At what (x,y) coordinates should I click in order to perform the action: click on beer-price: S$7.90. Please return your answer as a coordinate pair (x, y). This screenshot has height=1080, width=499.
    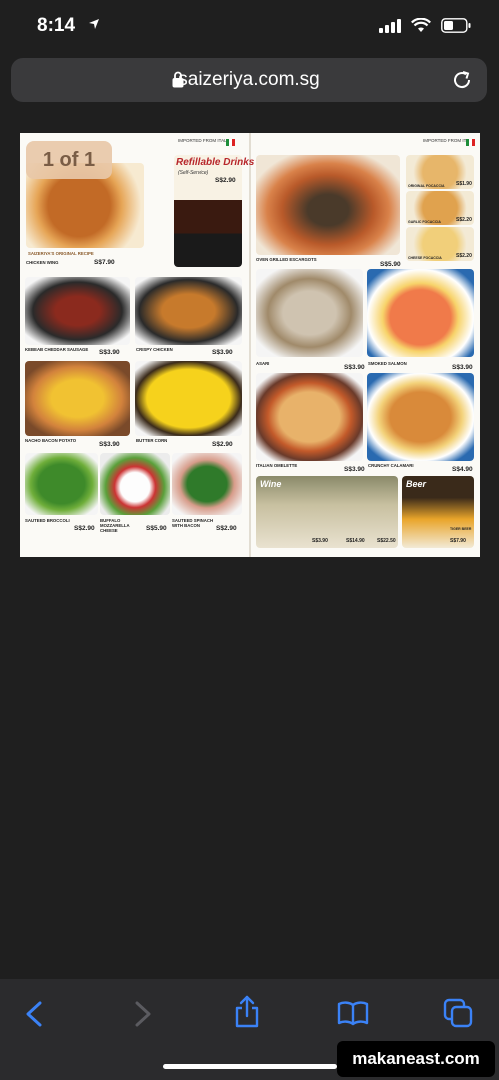
    Looking at the image, I should click on (458, 541).